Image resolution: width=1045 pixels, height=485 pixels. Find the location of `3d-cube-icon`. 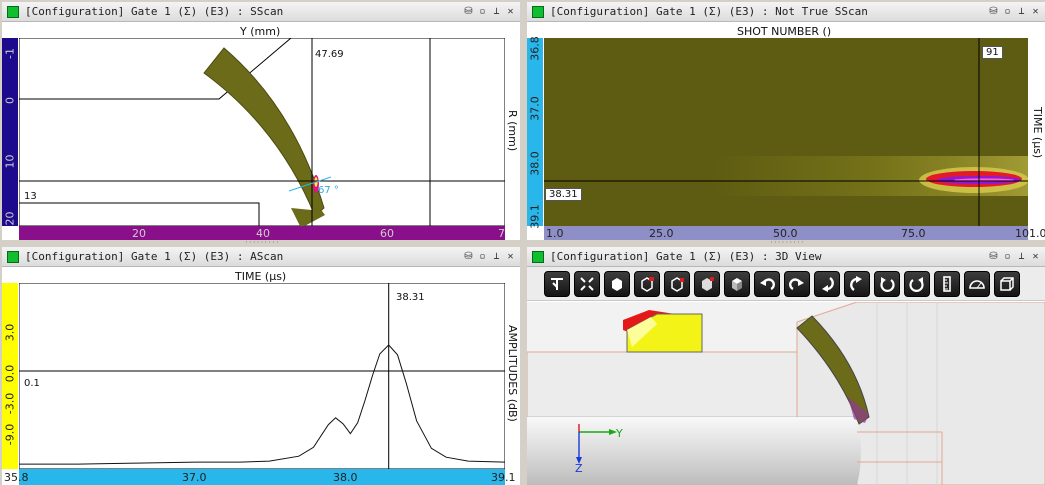

3d-cube-icon is located at coordinates (737, 283).